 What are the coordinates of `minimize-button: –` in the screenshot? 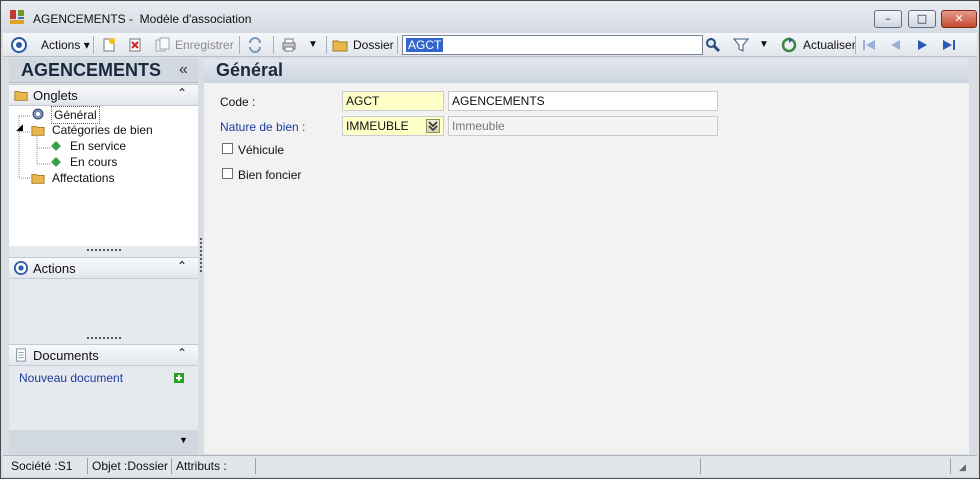 It's located at (888, 19).